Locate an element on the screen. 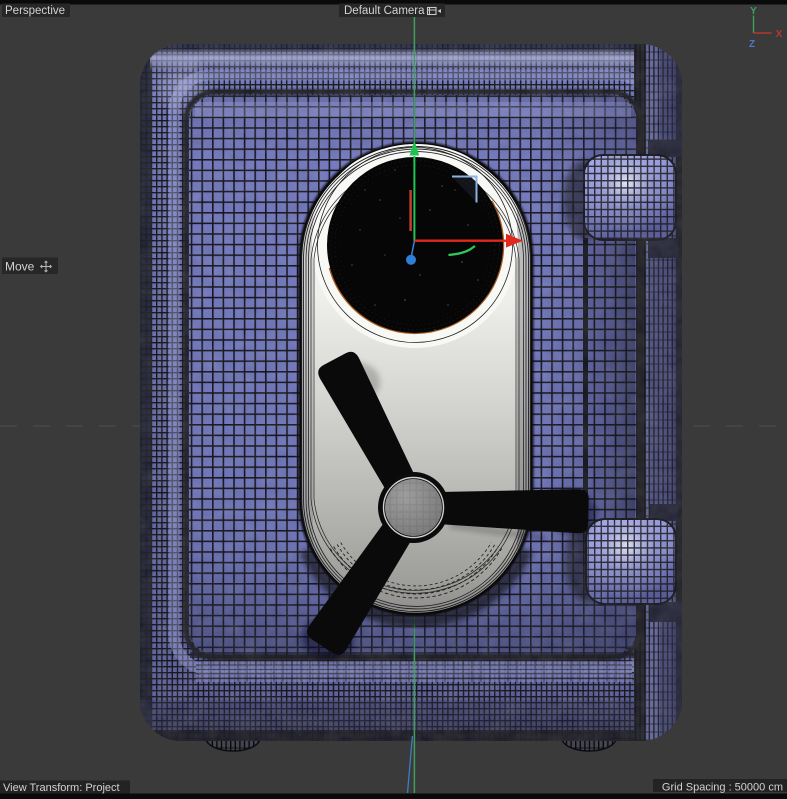  svg-text: Y is located at coordinates (753, 11).